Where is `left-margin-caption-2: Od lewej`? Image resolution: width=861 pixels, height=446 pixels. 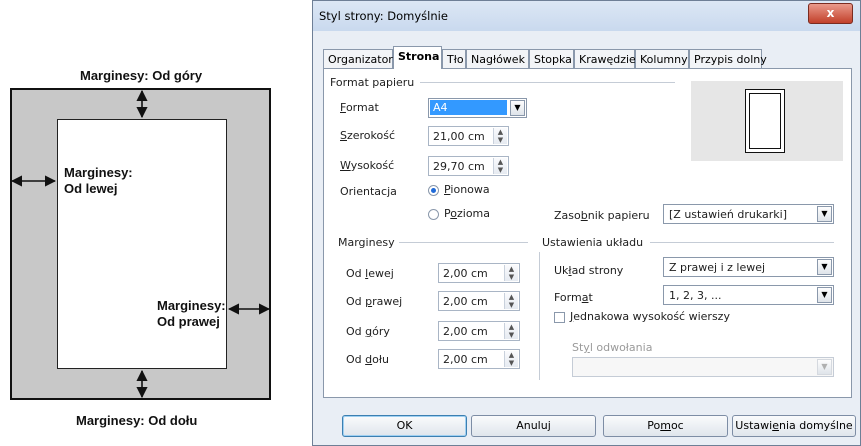
left-margin-caption-2: Od lewej is located at coordinates (91, 188).